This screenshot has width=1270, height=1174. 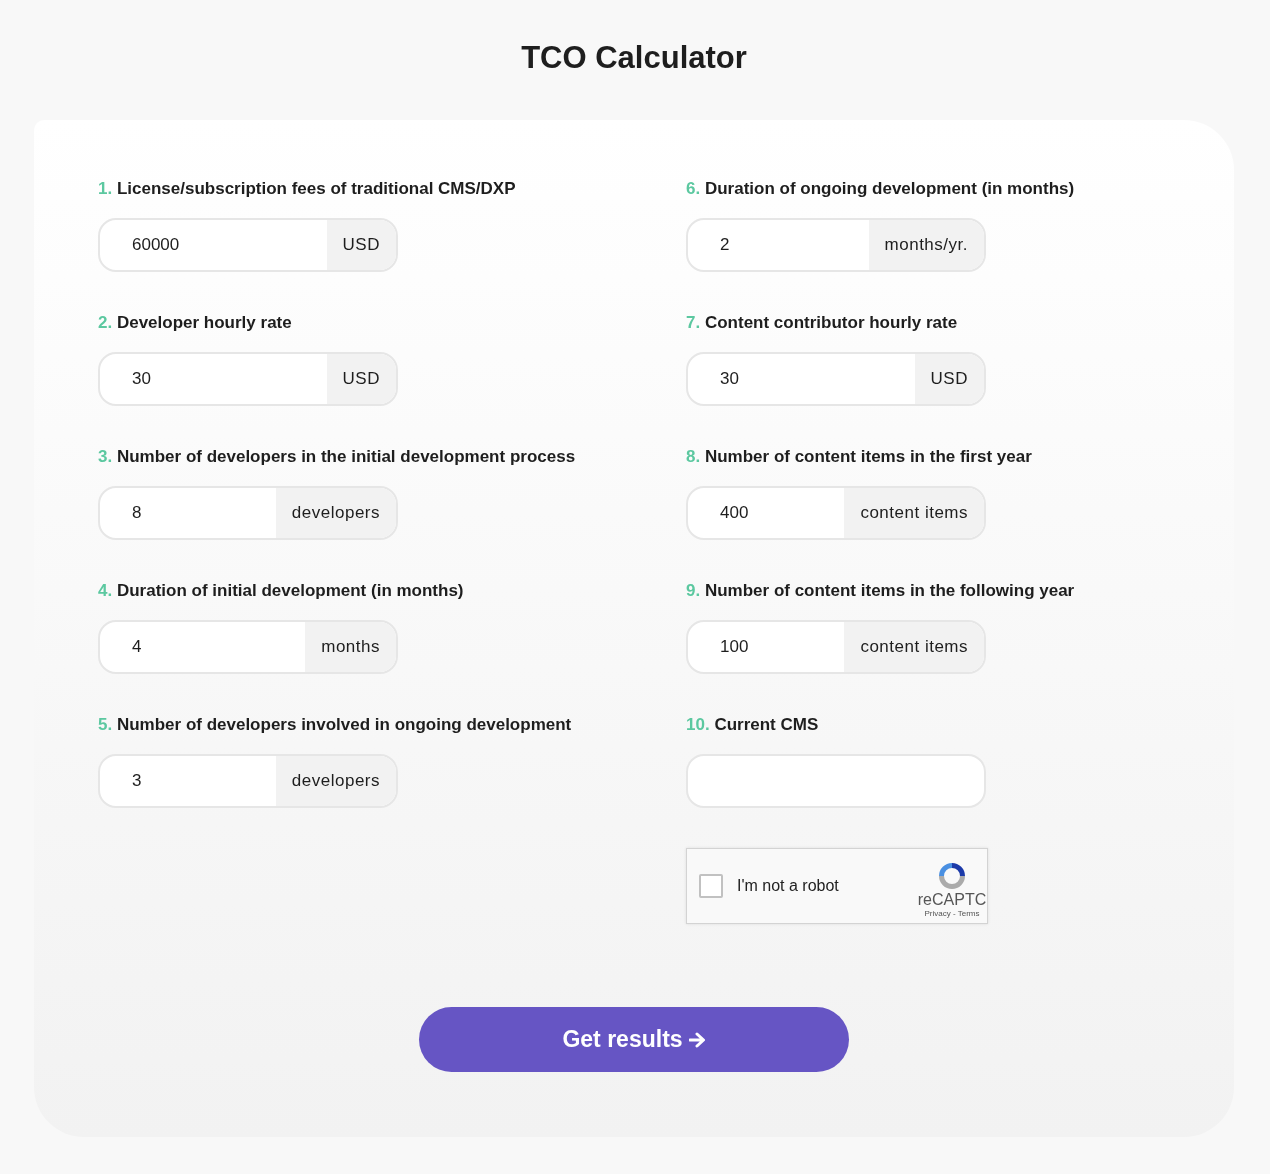 I want to click on privacy-terms-links: Privacy - Terms, so click(x=952, y=913).